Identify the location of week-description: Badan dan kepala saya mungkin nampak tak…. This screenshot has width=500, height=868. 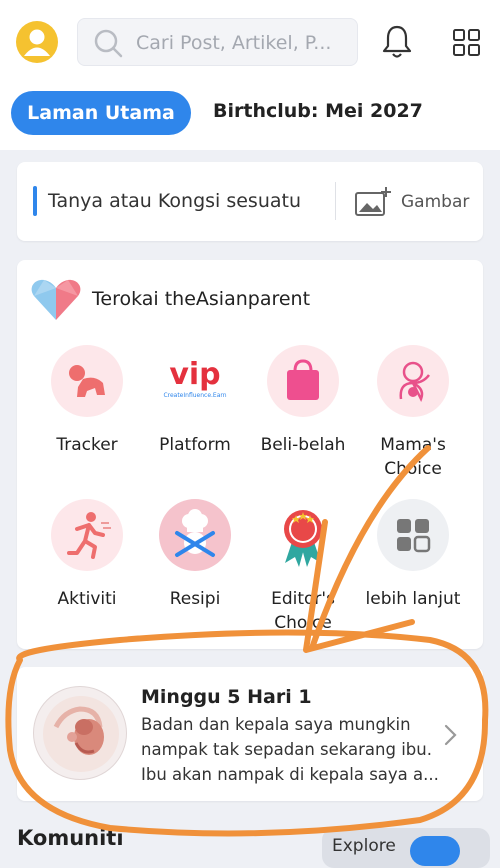
(290, 749).